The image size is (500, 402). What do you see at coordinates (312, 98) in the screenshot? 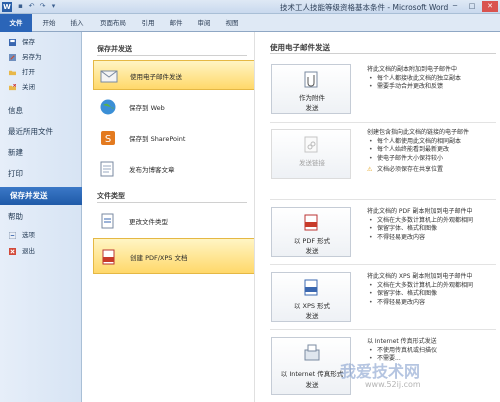
I see `button-label-line1: 作为附件` at bounding box center [312, 98].